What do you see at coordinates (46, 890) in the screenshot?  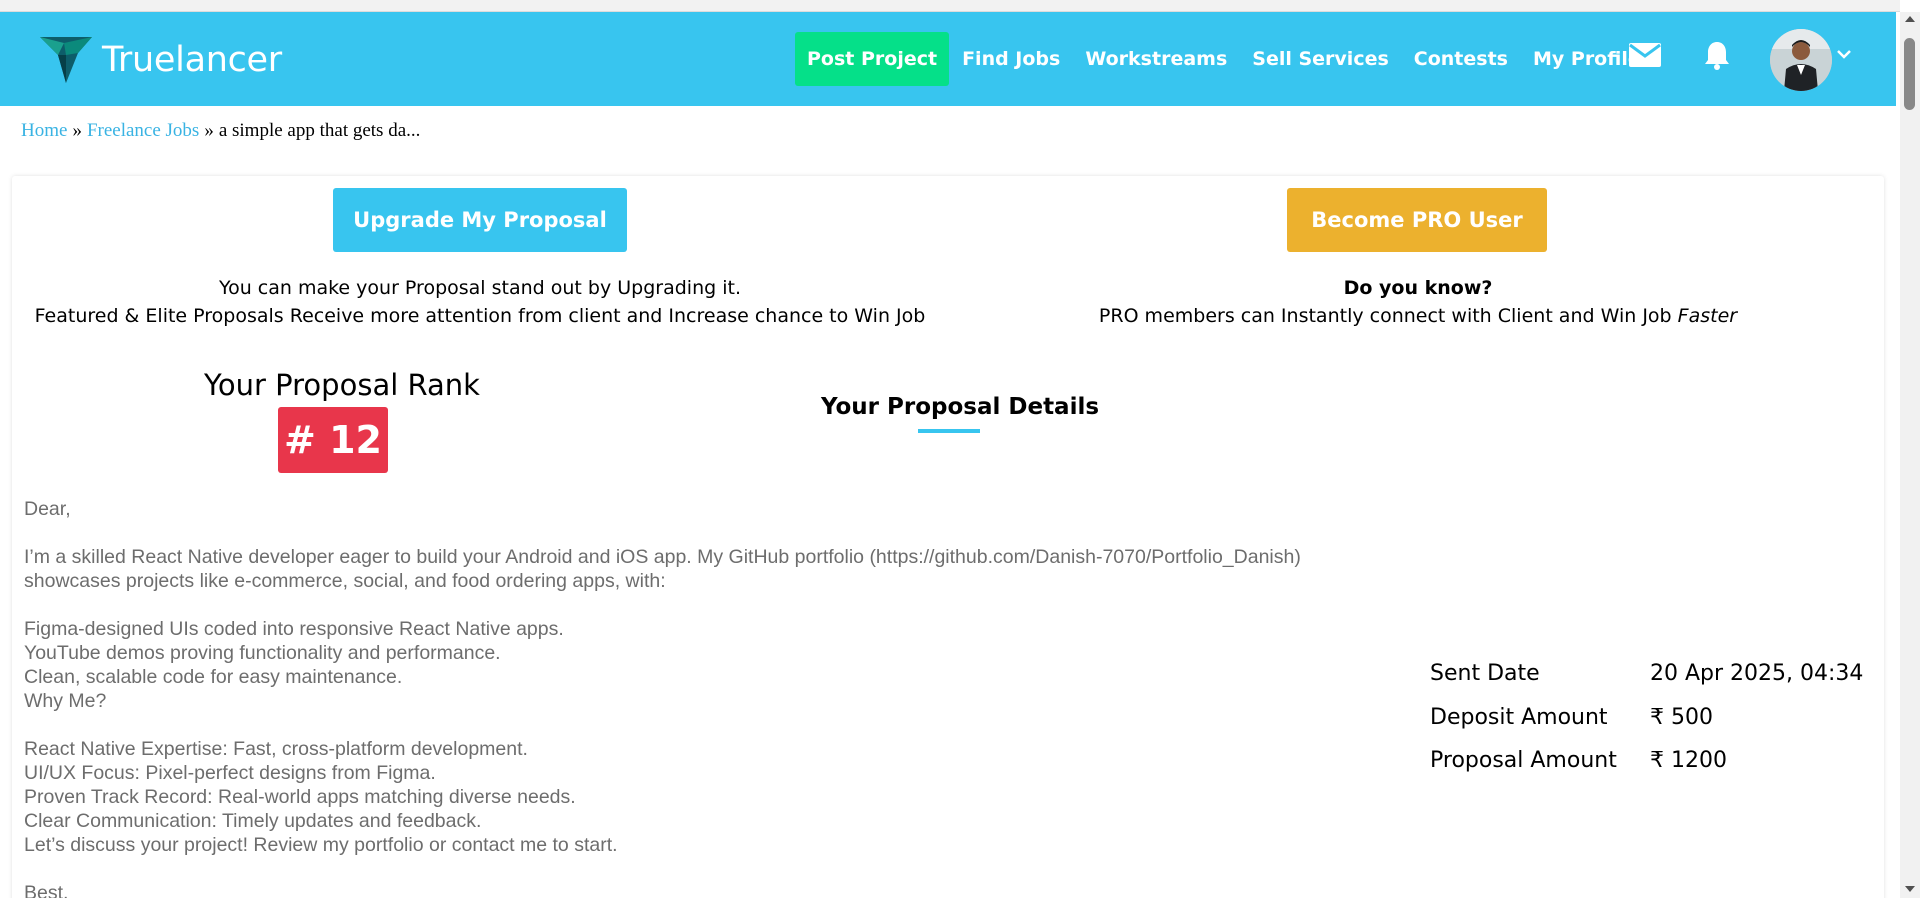 I see `proposal-line: Best,` at bounding box center [46, 890].